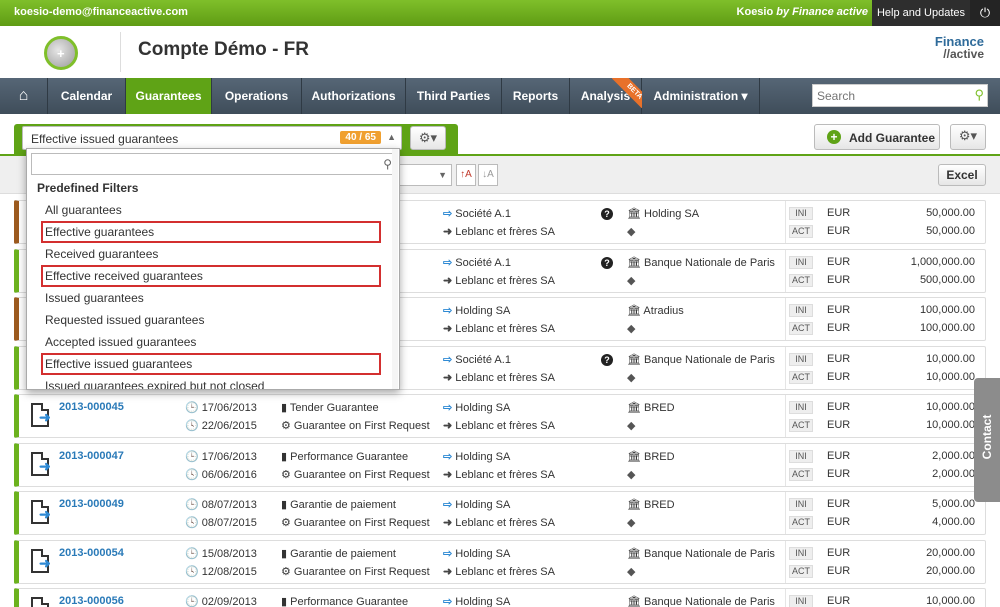 The width and height of the screenshot is (1000, 607). I want to click on nav-administration: Administration ▾, so click(701, 96).